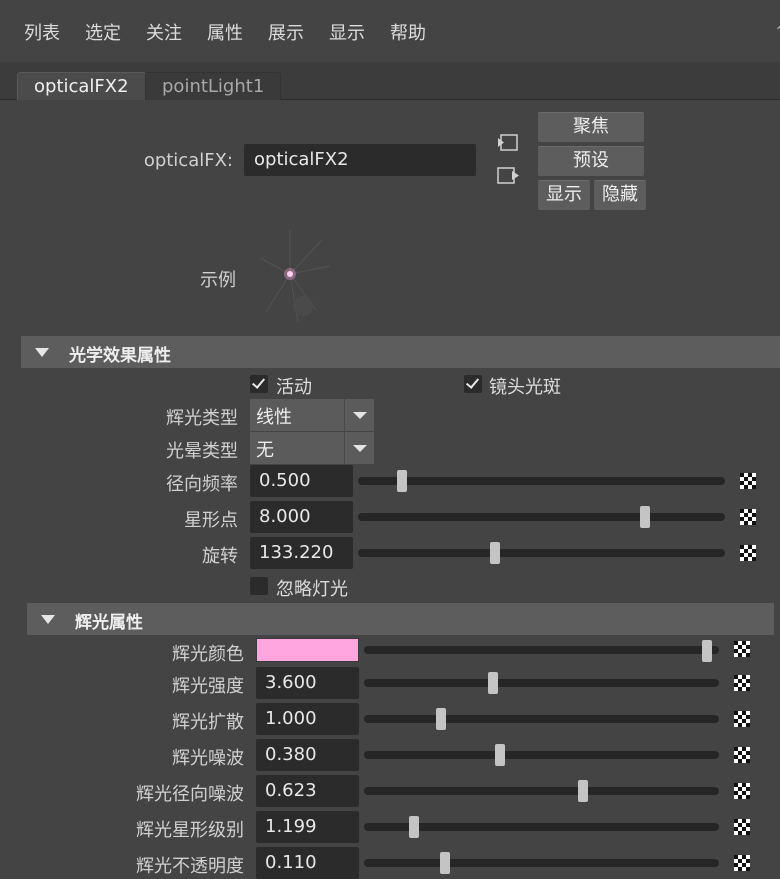 Image resolution: width=780 pixels, height=879 pixels. Describe the element at coordinates (202, 418) in the screenshot. I see `glow-type-label: 辉光类型` at that location.